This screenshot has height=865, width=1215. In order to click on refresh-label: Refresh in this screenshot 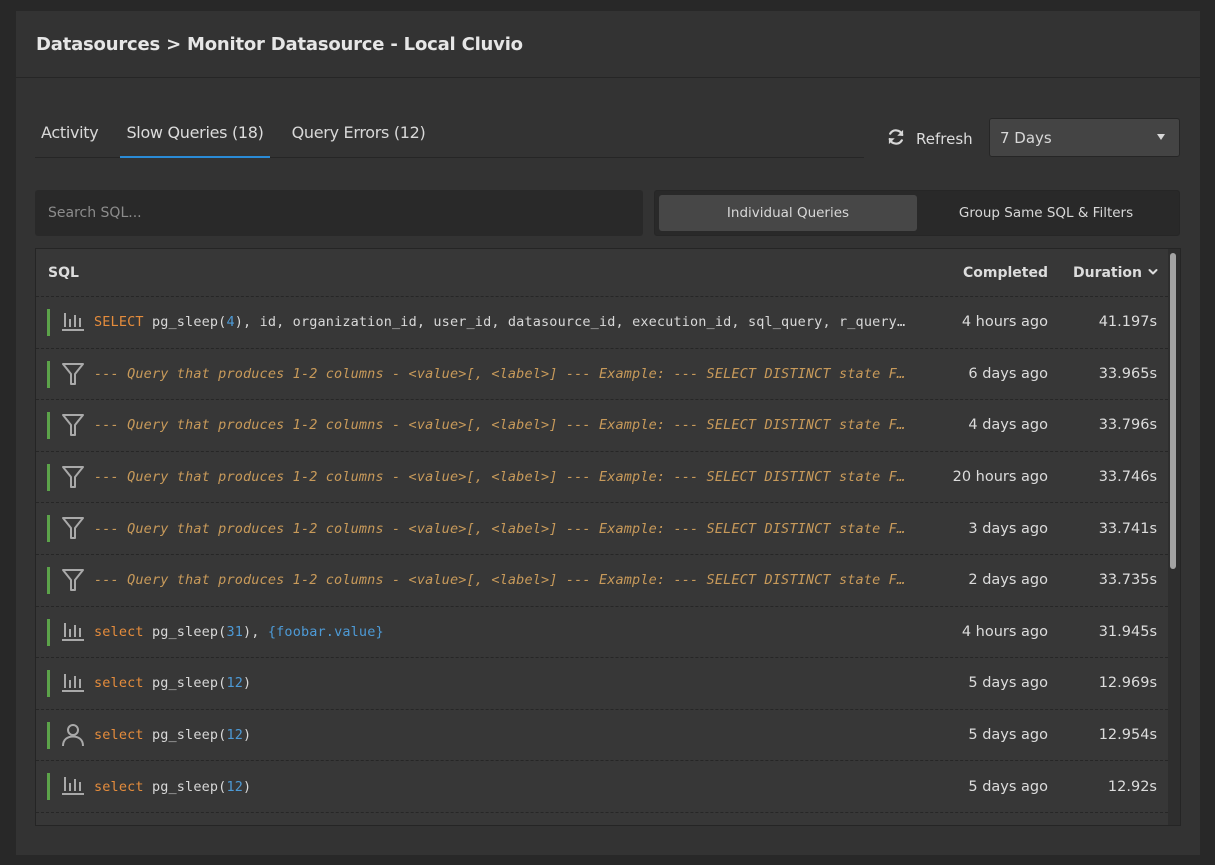, I will do `click(944, 139)`.